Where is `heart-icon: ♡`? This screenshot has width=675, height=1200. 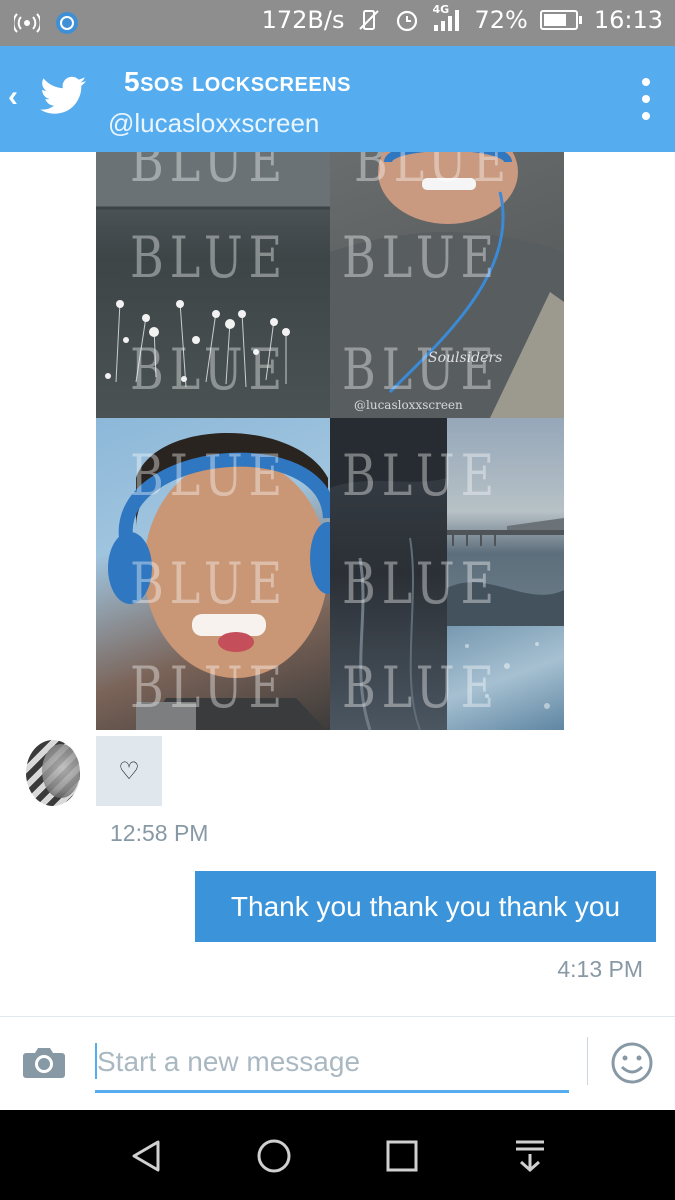 heart-icon: ♡ is located at coordinates (129, 771).